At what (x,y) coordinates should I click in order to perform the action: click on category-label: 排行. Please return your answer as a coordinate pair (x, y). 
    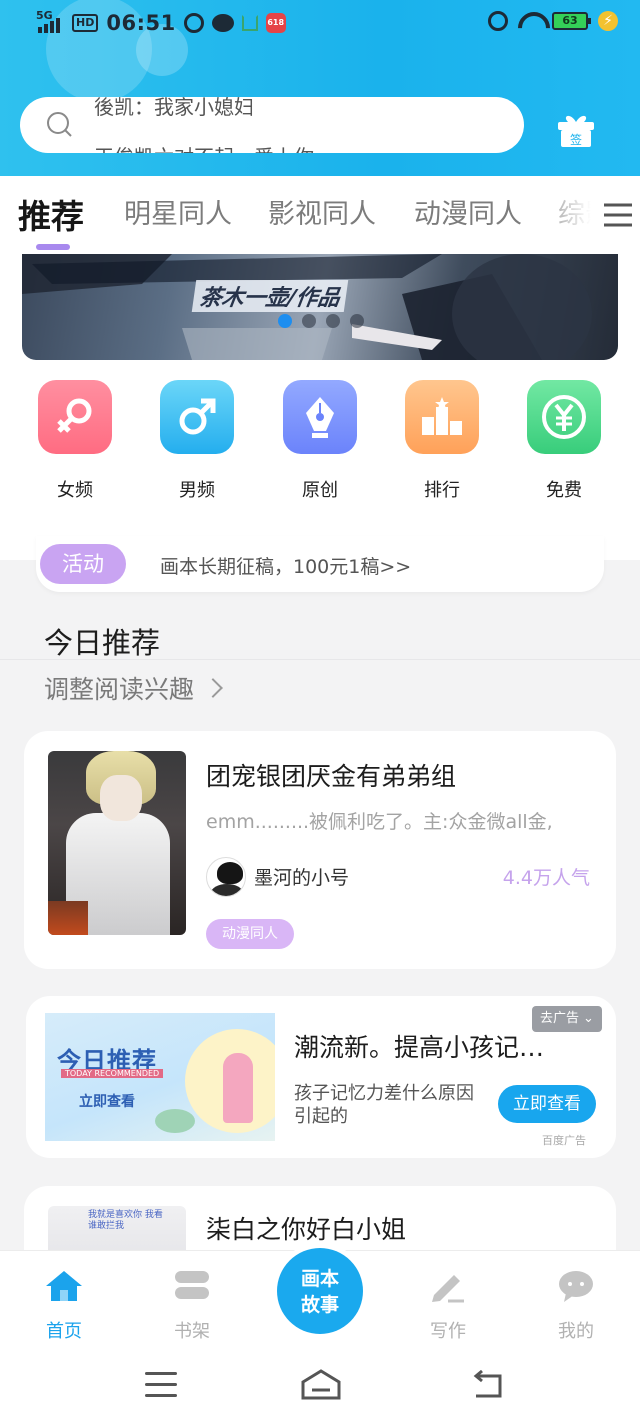
    Looking at the image, I should click on (442, 490).